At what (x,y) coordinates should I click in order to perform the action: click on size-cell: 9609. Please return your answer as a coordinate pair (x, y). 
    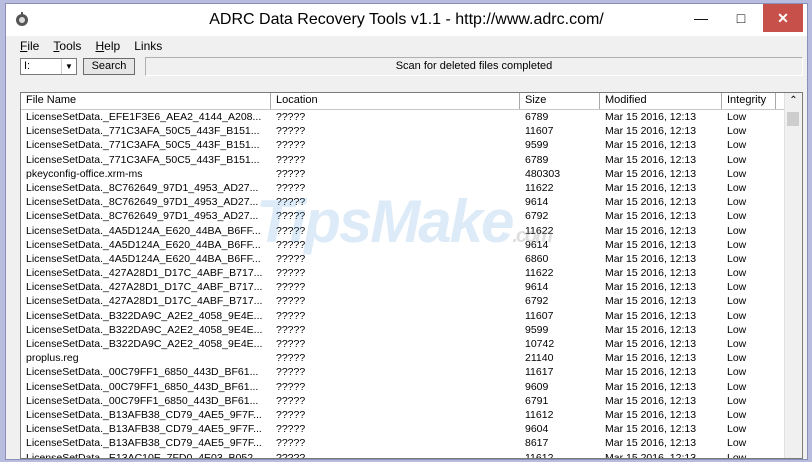
    Looking at the image, I should click on (537, 386).